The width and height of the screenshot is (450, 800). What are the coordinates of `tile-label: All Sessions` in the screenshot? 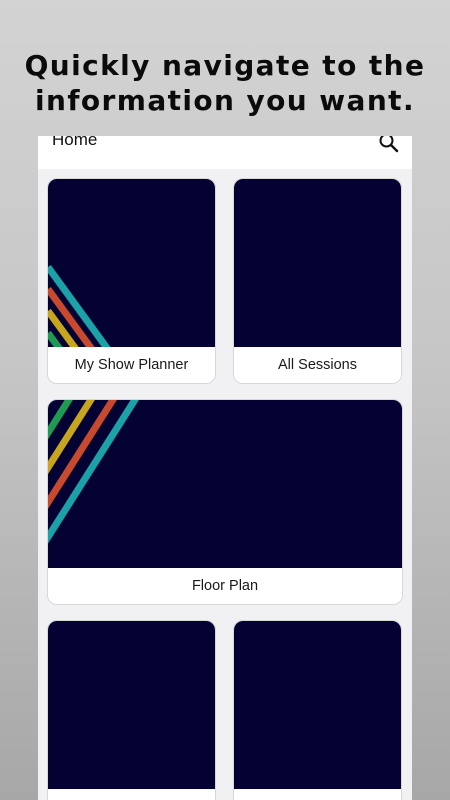 It's located at (317, 365).